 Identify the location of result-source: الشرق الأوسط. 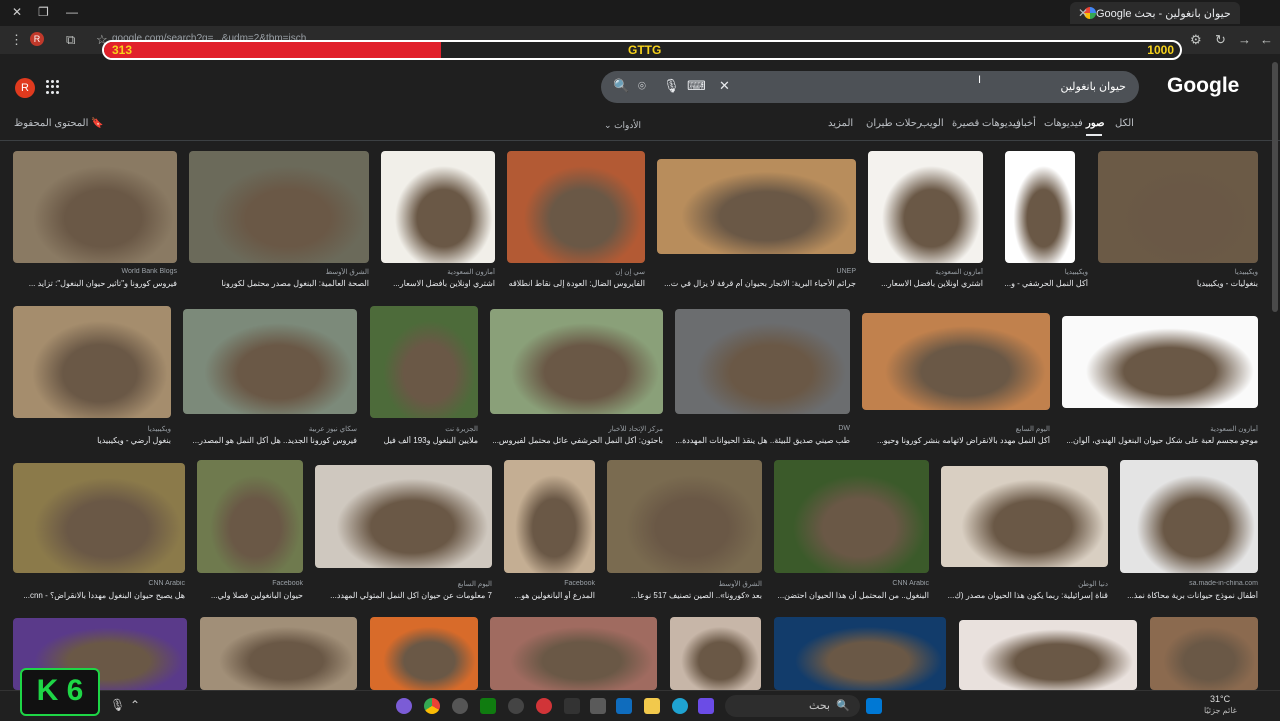
(279, 272).